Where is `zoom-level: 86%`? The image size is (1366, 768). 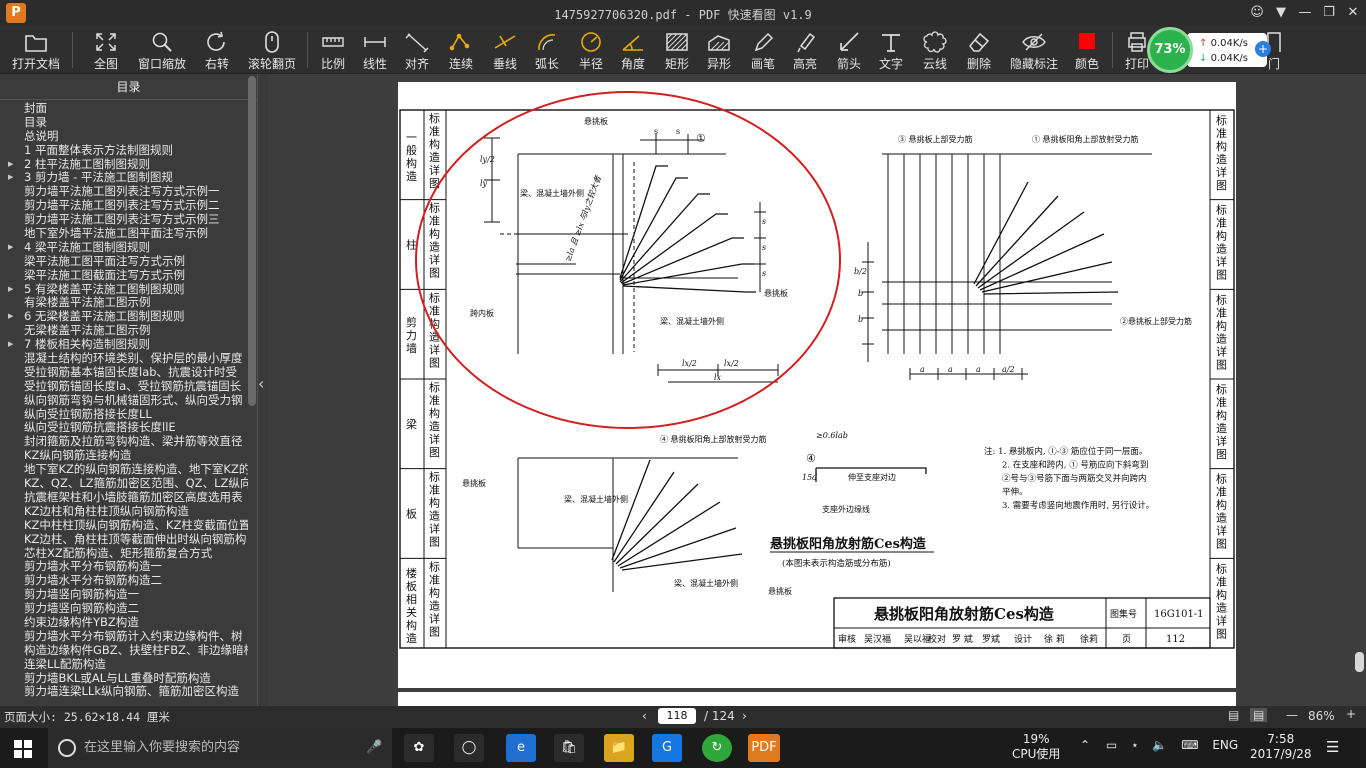 zoom-level: 86% is located at coordinates (1321, 716).